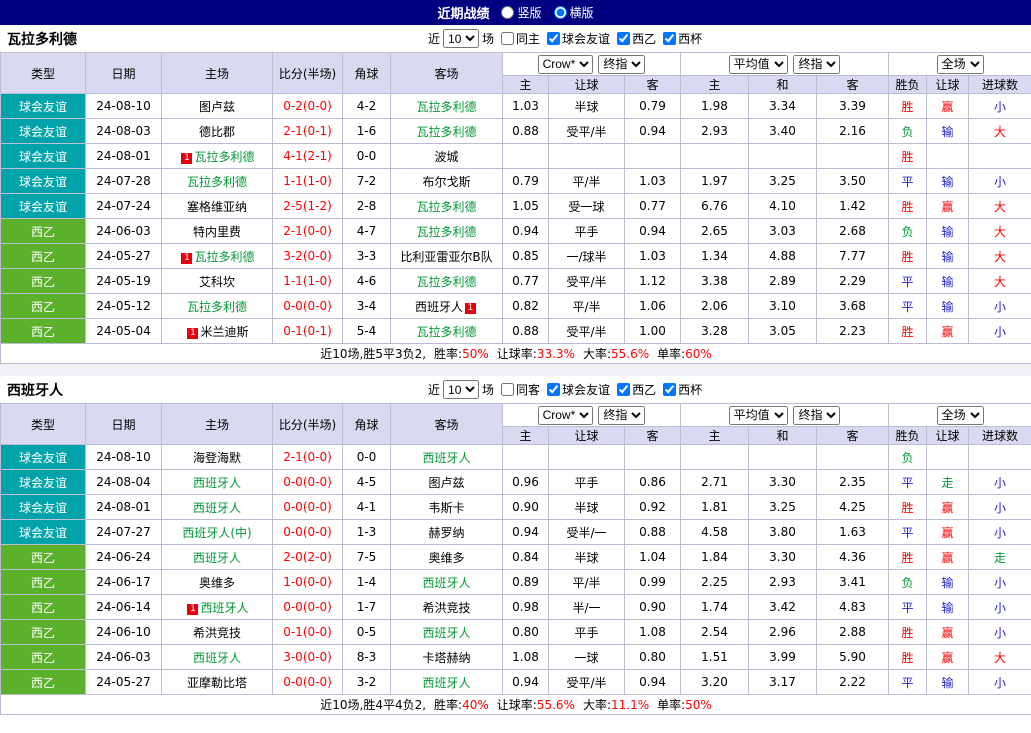  Describe the element at coordinates (908, 106) in the screenshot. I see `result-wdl-cell: 胜` at that location.